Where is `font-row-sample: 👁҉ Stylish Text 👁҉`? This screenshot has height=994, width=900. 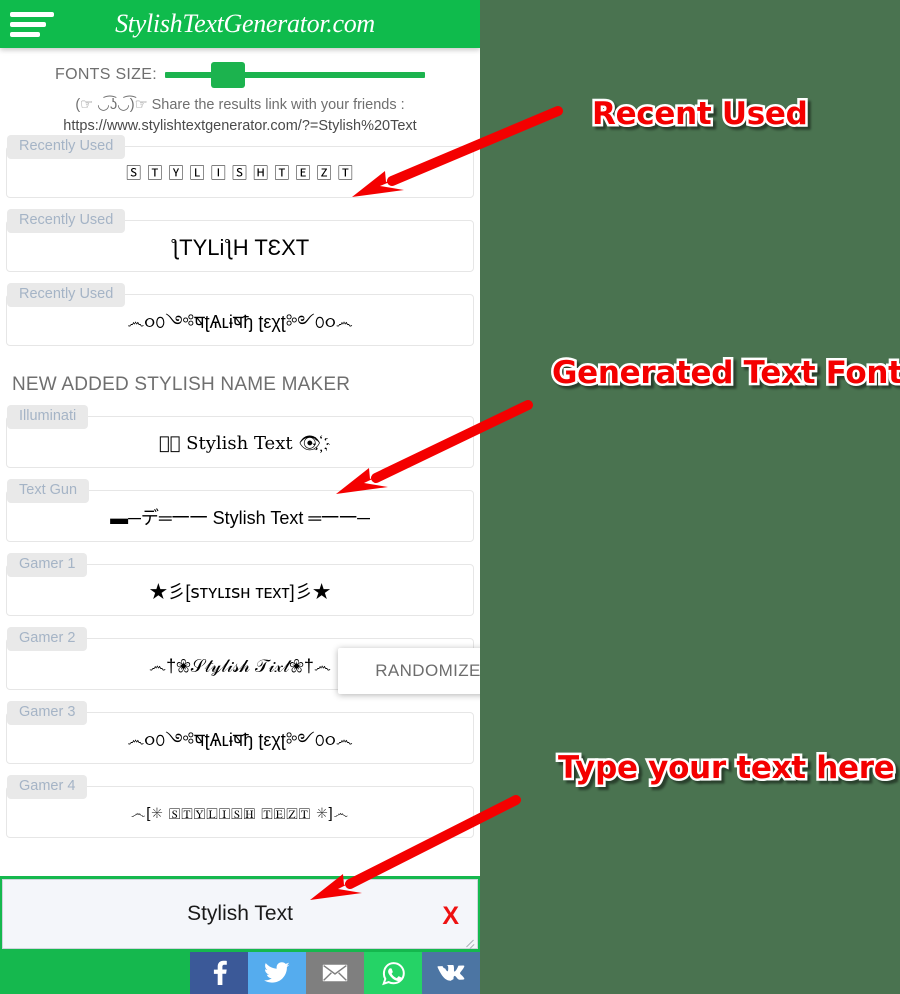
font-row-sample: 👁҉ Stylish Text 👁҉ is located at coordinates (240, 443).